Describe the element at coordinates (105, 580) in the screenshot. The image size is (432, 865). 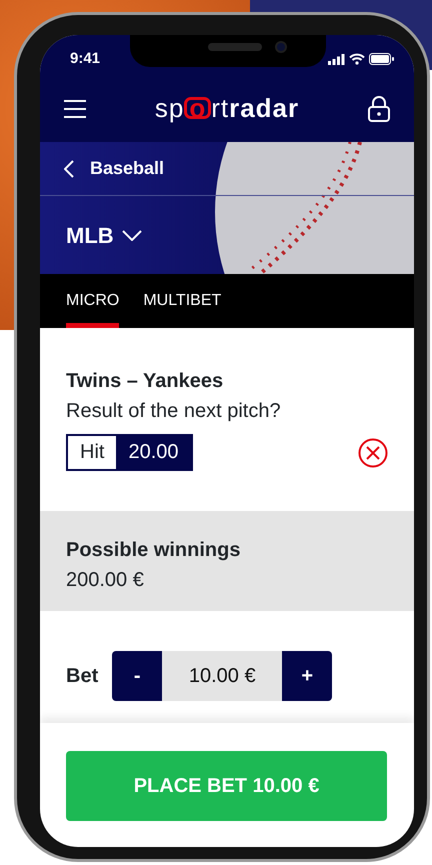
I see `winnings-amount: 200.00 €` at that location.